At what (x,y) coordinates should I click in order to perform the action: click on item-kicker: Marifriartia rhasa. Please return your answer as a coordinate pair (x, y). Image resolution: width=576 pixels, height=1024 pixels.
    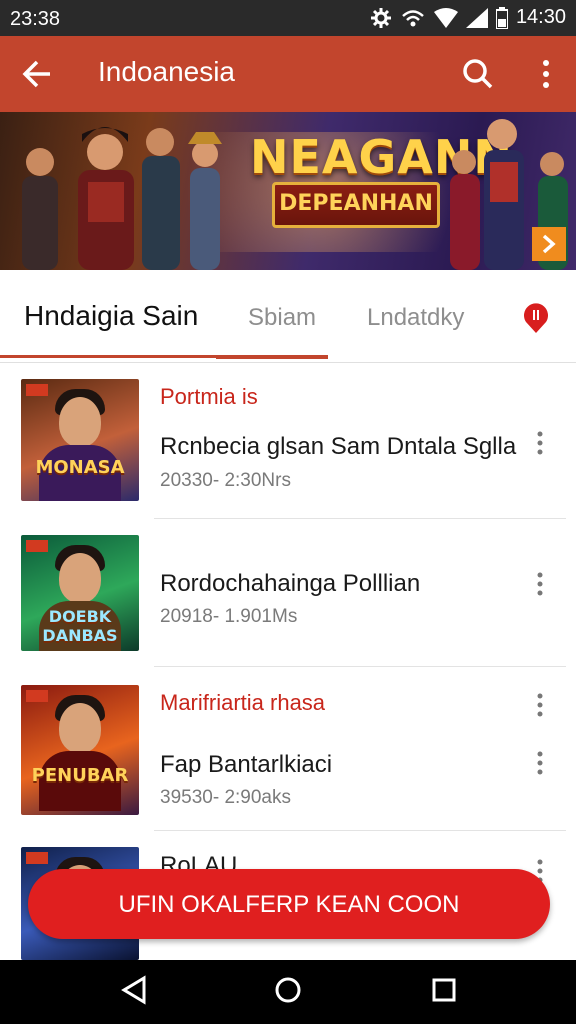
    Looking at the image, I should click on (243, 702).